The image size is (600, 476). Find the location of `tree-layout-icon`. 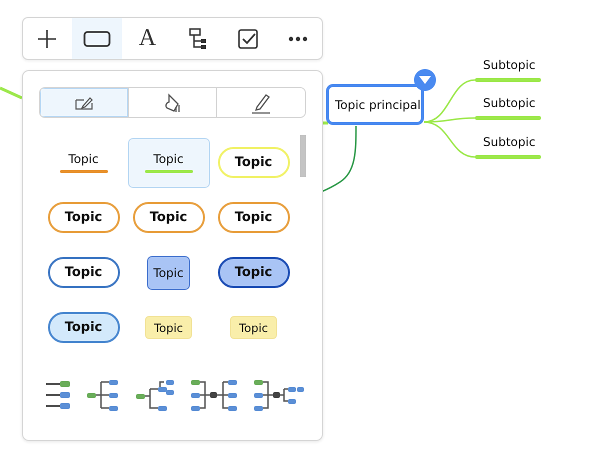

tree-layout-icon is located at coordinates (103, 395).